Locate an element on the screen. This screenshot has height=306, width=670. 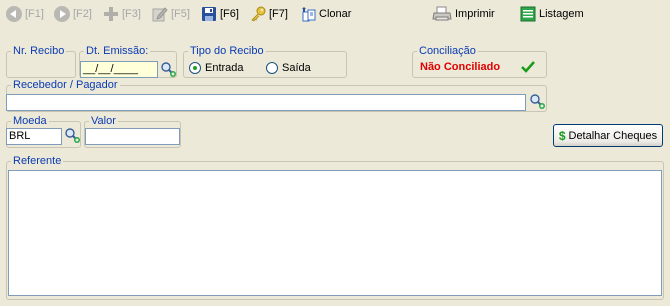
radio-entrada: Entrada is located at coordinates (216, 68).